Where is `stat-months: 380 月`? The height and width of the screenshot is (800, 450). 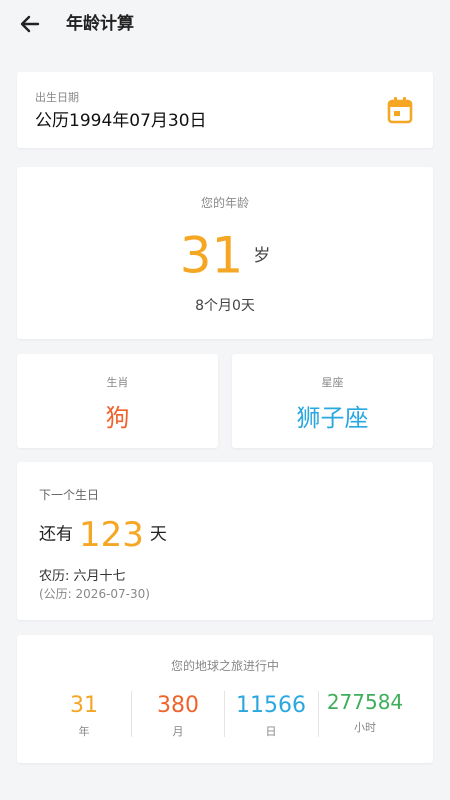
stat-months: 380 月 is located at coordinates (178, 714).